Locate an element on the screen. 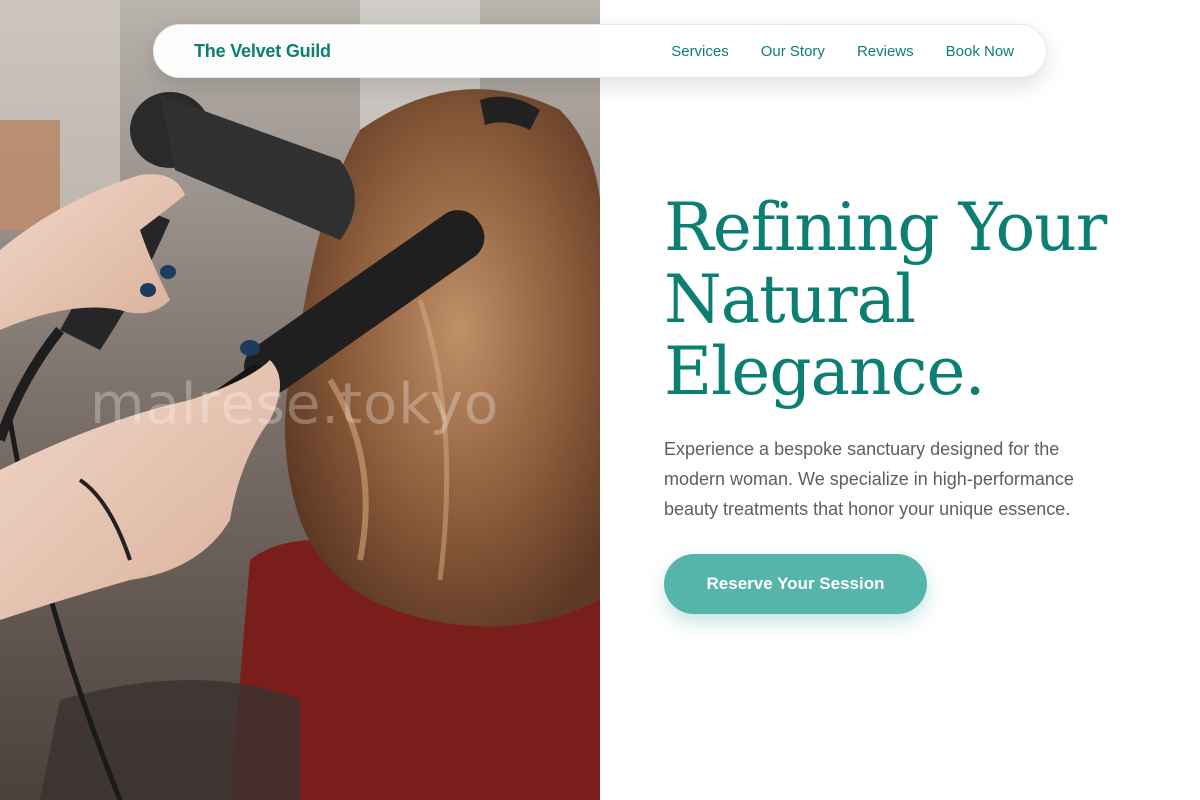  hero-title: Refining Your Natural Elegance. is located at coordinates (914, 300).